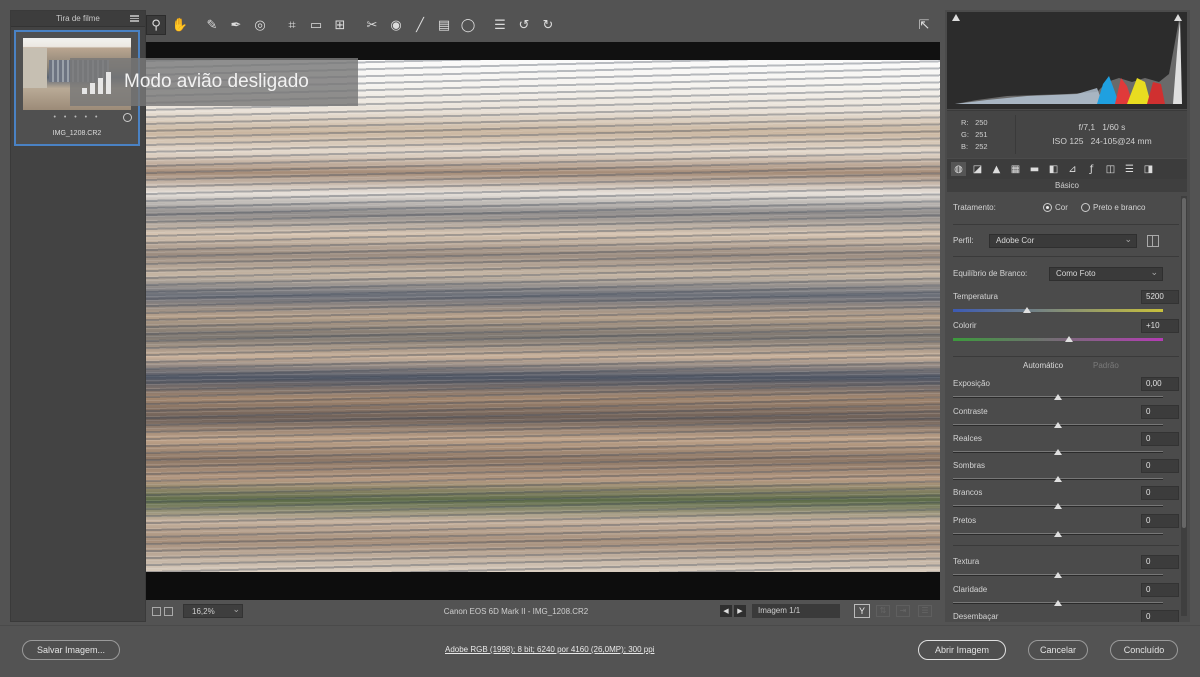  What do you see at coordinates (1066, 596) in the screenshot?
I see `slider-row: Claridade 0` at bounding box center [1066, 596].